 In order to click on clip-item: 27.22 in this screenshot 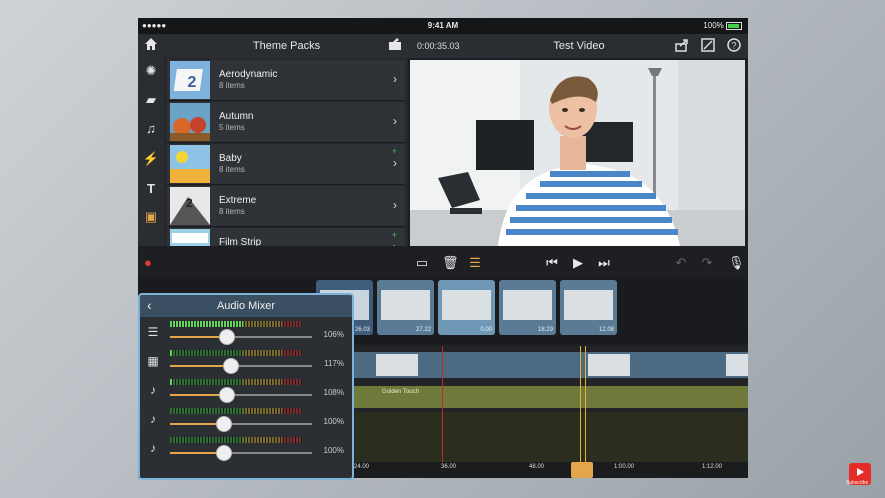, I will do `click(405, 307)`.